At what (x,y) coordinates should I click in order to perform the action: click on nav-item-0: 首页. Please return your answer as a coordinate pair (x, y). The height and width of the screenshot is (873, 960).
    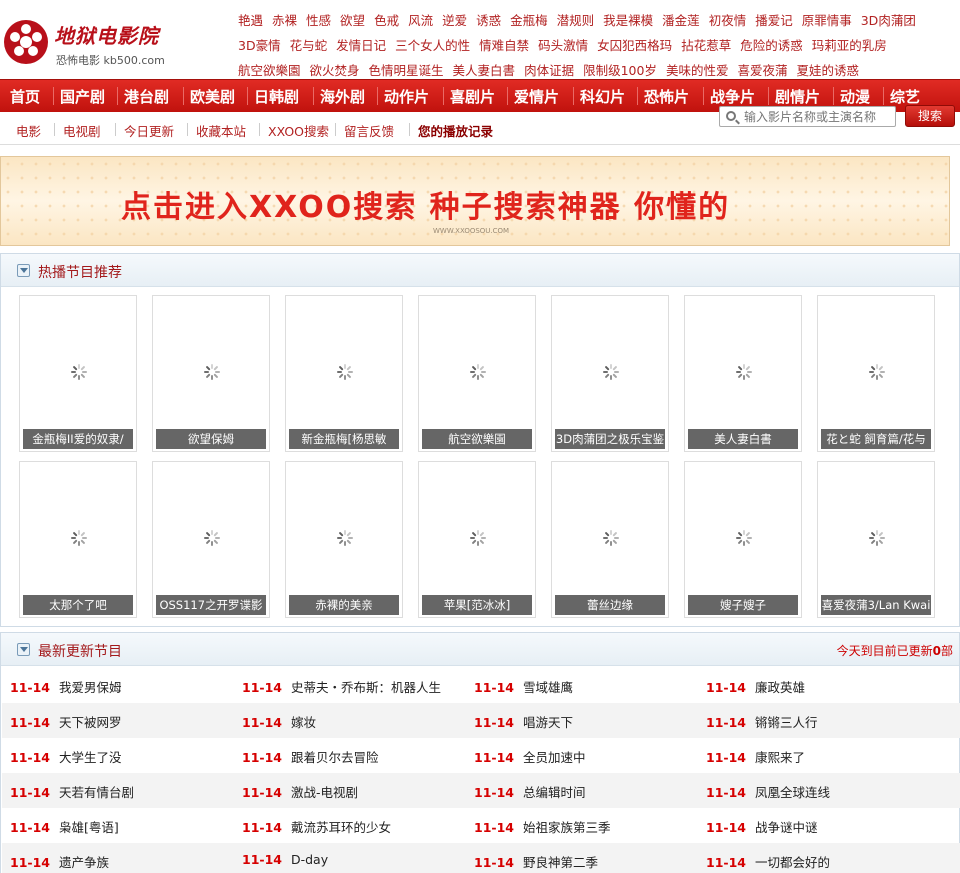
    Looking at the image, I should click on (25, 96).